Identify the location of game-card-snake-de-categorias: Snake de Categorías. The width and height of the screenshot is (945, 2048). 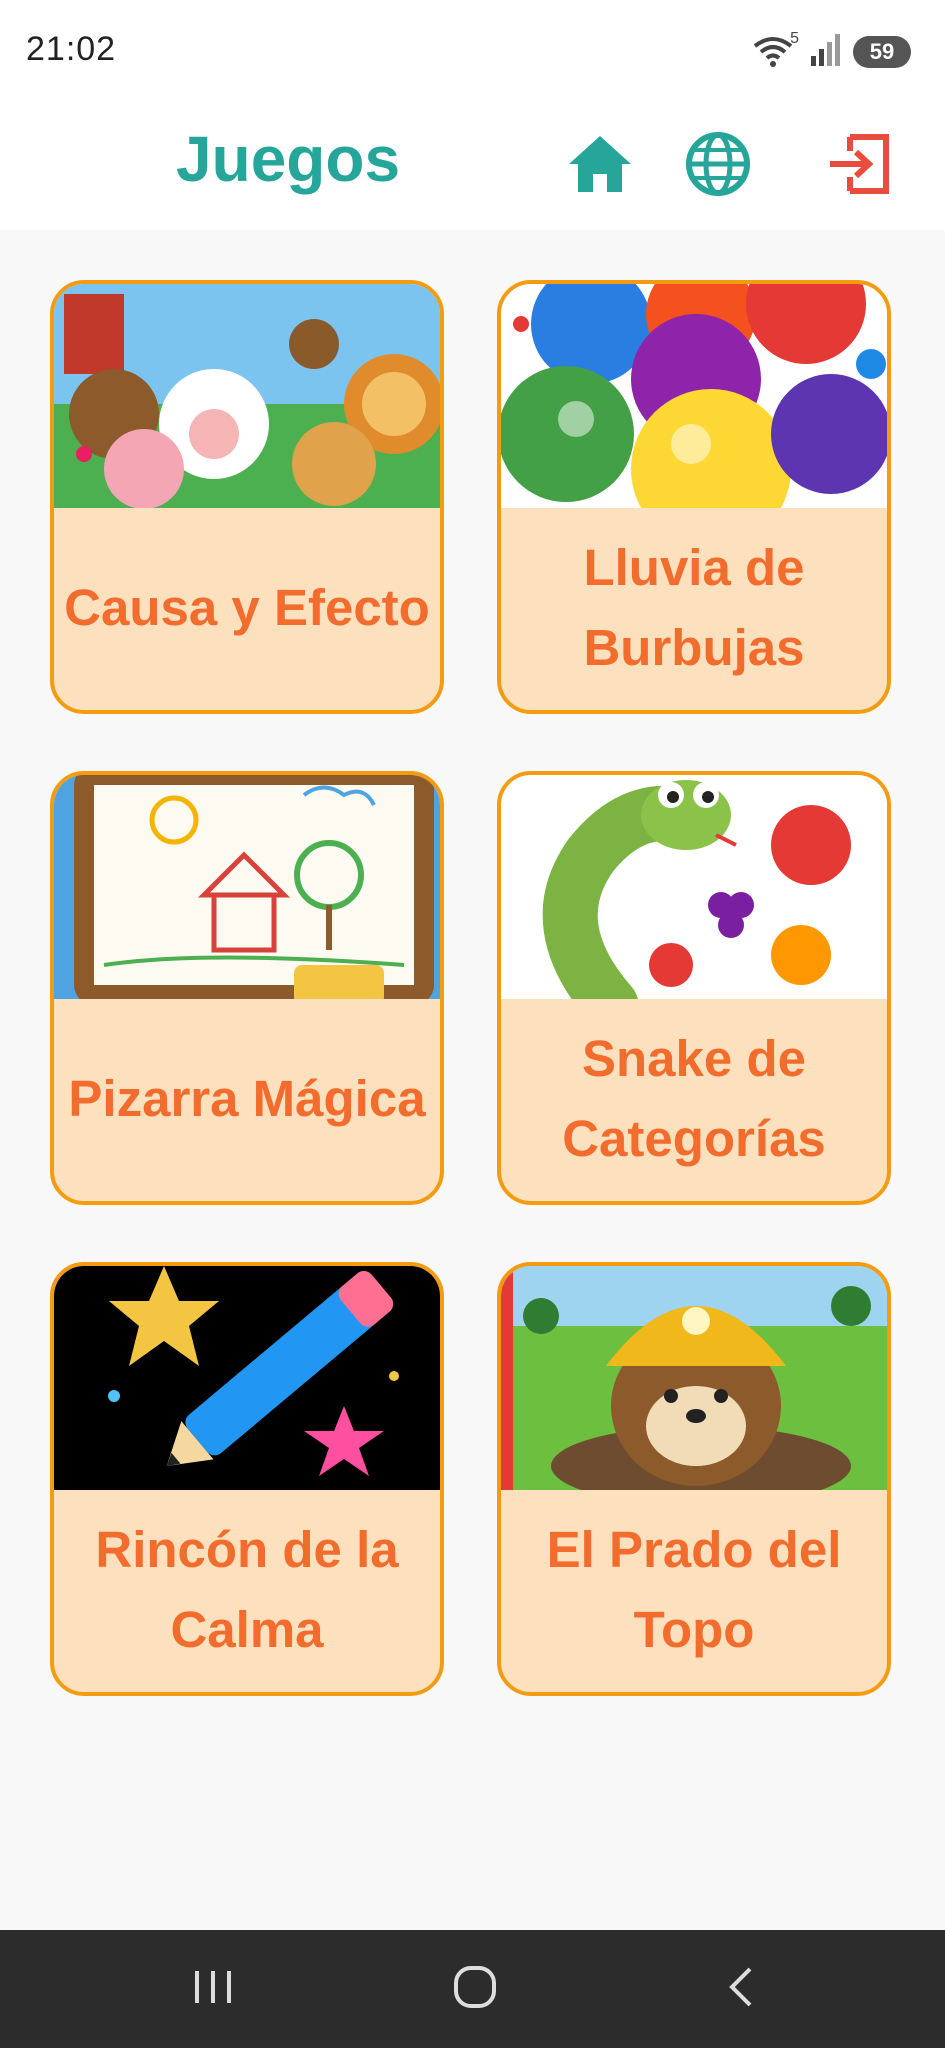
(694, 988).